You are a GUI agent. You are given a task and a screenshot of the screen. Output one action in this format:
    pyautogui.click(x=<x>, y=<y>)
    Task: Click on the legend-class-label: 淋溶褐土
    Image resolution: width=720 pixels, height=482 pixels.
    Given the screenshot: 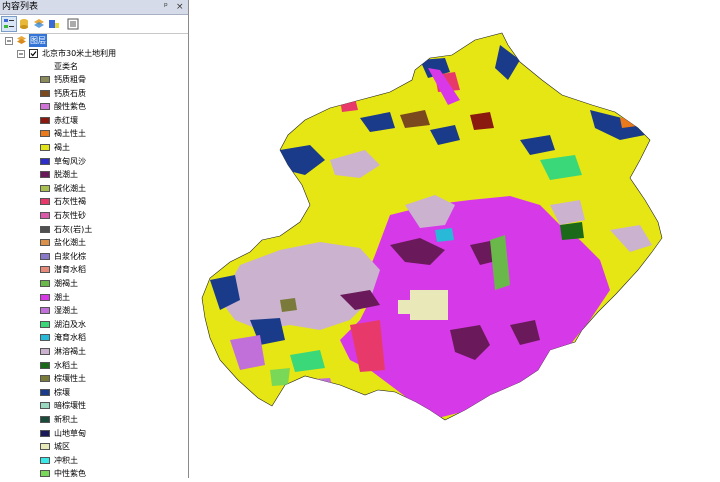 What is the action you would take?
    pyautogui.click(x=70, y=351)
    